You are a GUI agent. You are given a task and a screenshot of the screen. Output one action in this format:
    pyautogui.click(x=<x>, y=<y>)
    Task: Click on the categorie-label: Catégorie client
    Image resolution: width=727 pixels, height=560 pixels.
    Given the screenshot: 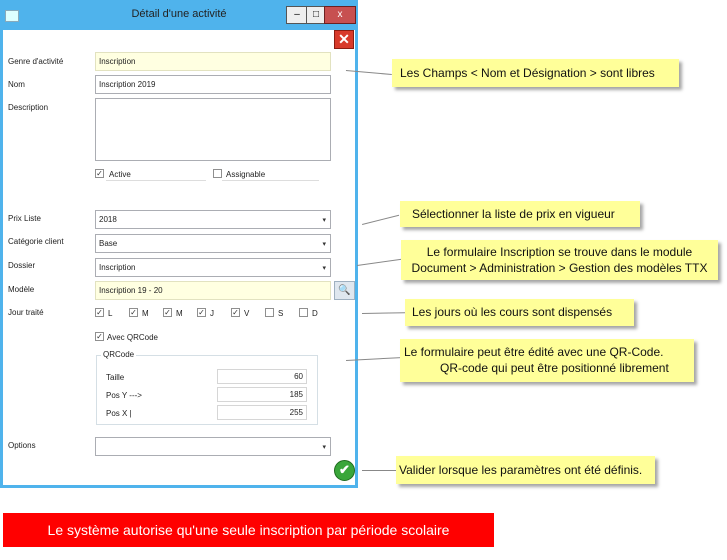 What is the action you would take?
    pyautogui.click(x=36, y=241)
    